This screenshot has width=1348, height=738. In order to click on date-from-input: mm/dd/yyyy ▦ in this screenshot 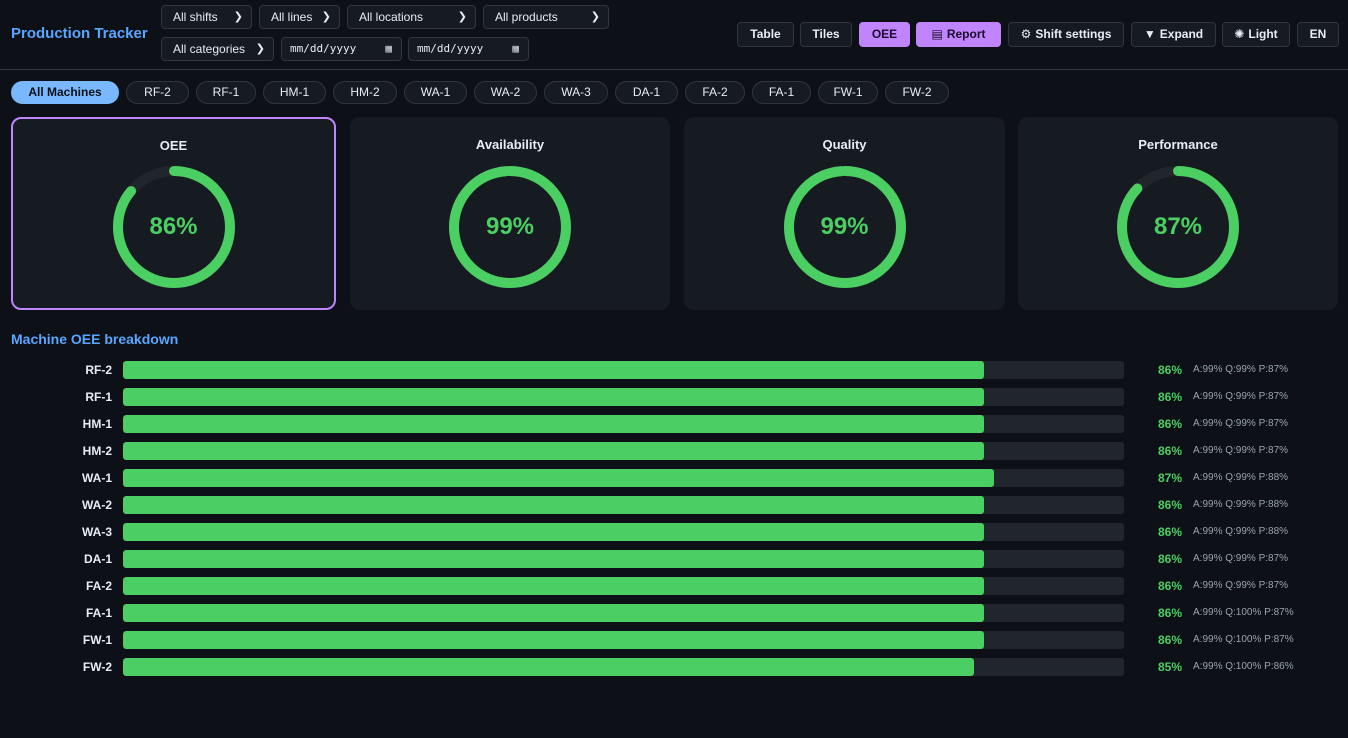, I will do `click(341, 49)`.